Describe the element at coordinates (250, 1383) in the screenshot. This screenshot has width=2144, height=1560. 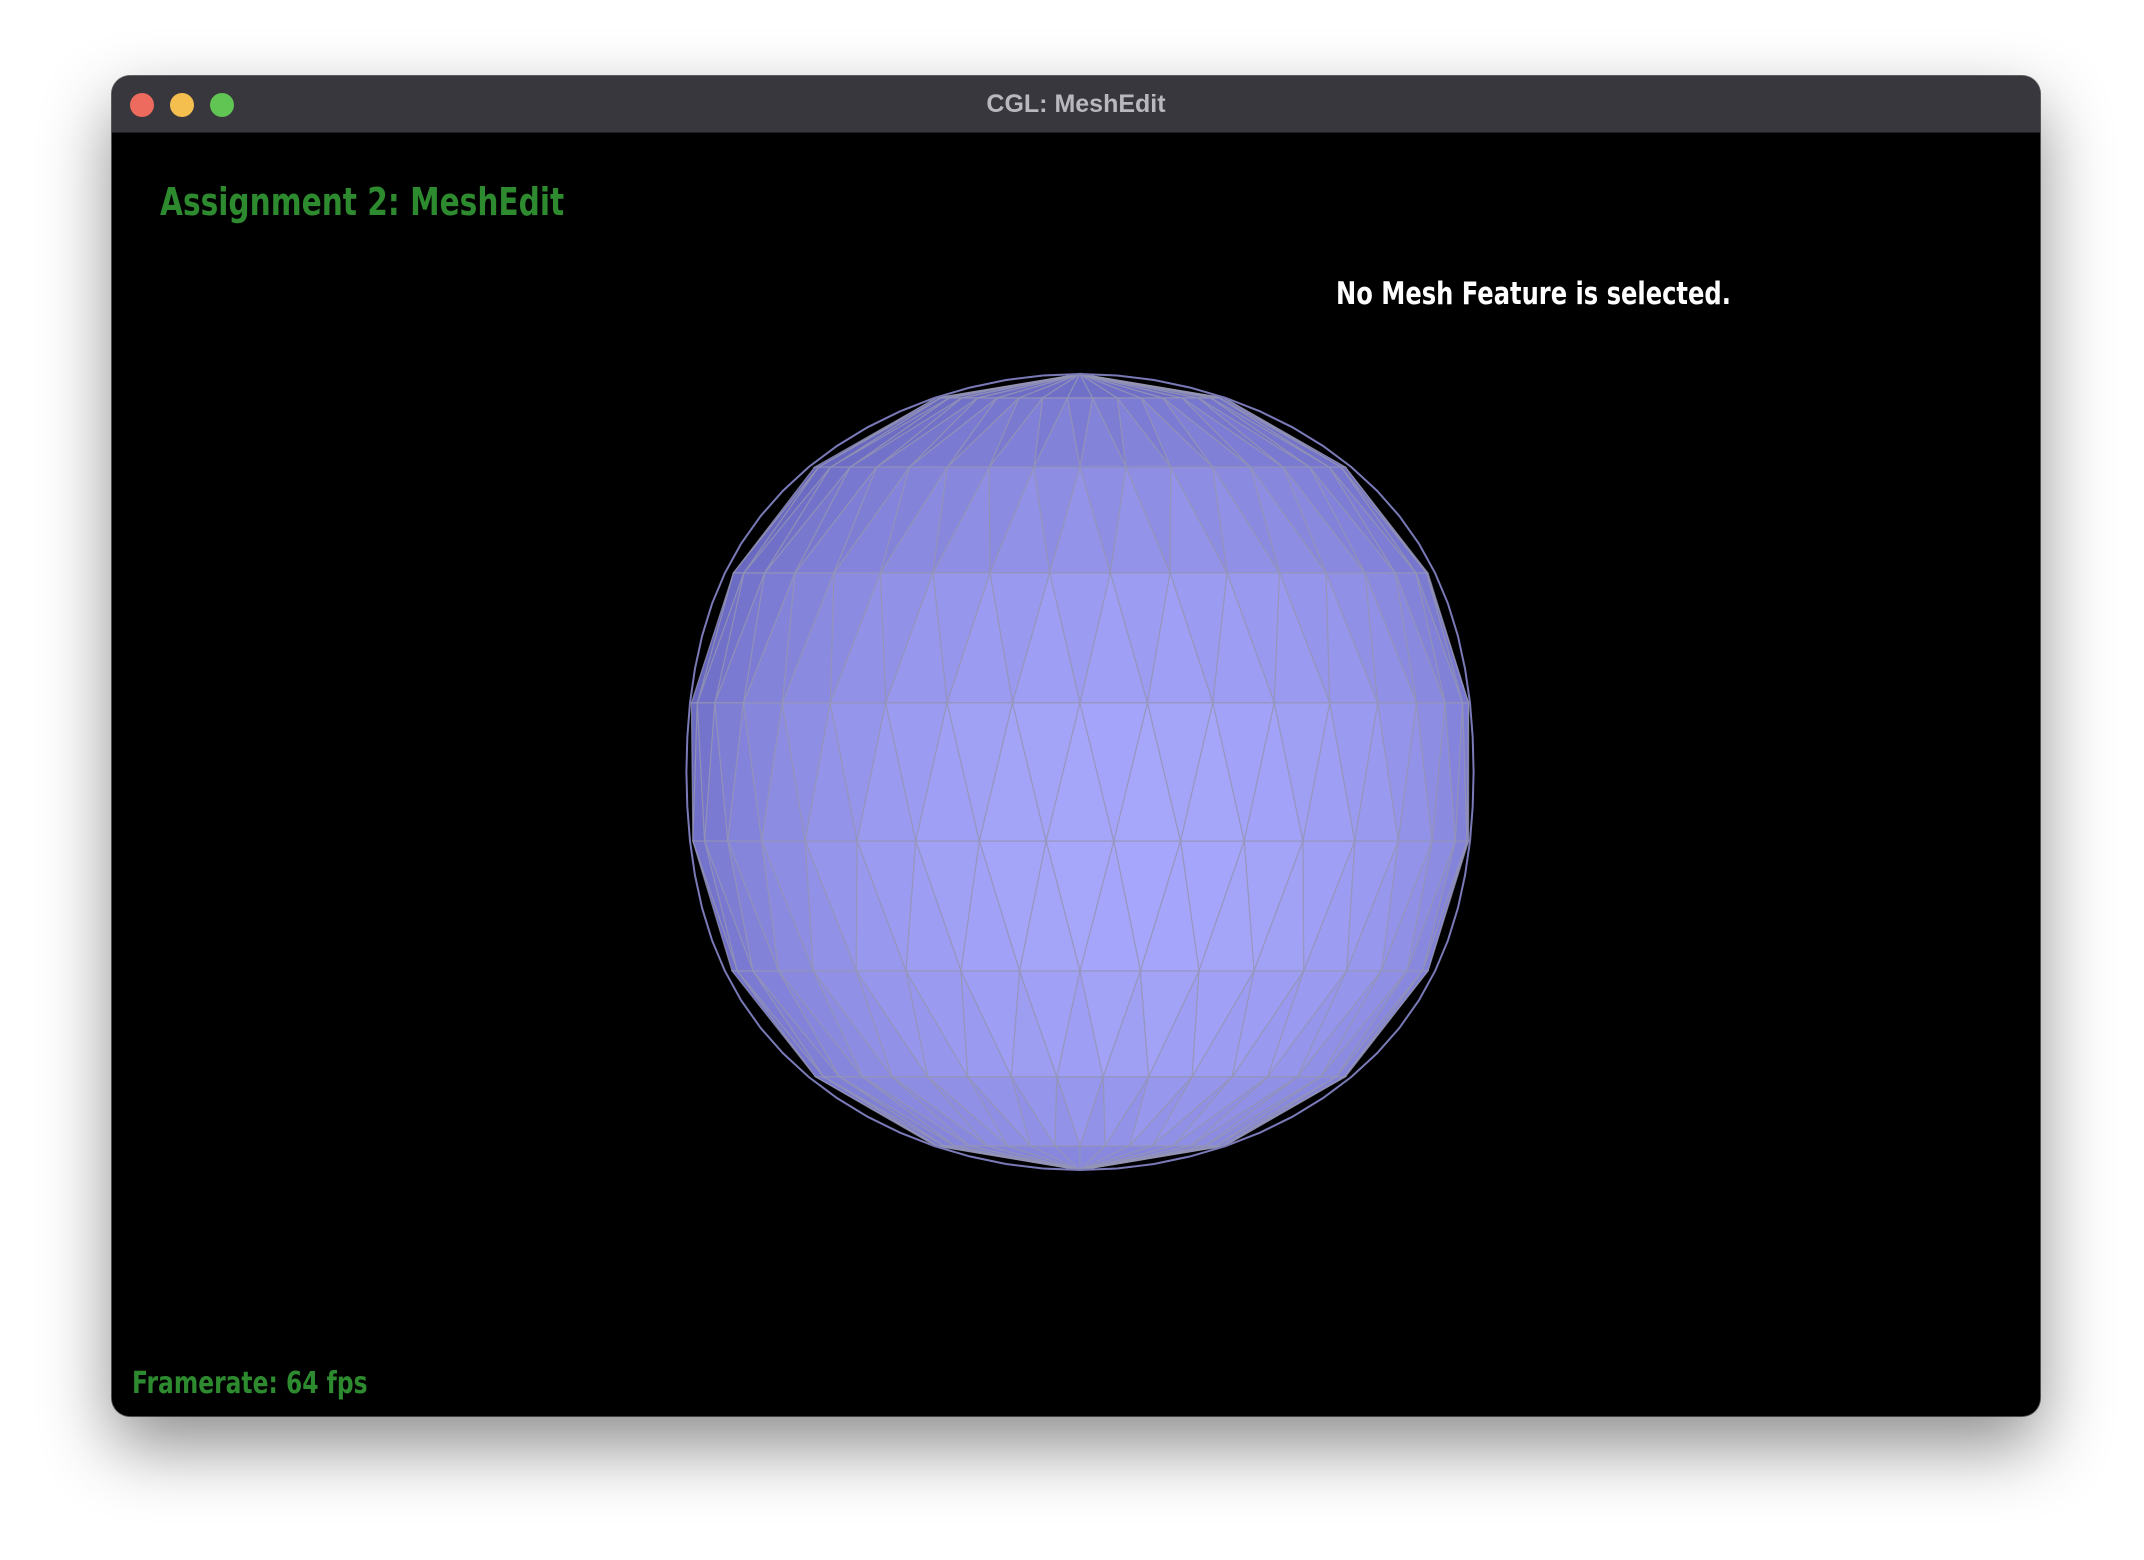
I see `framerate-readout: Framerate: 64 fps` at that location.